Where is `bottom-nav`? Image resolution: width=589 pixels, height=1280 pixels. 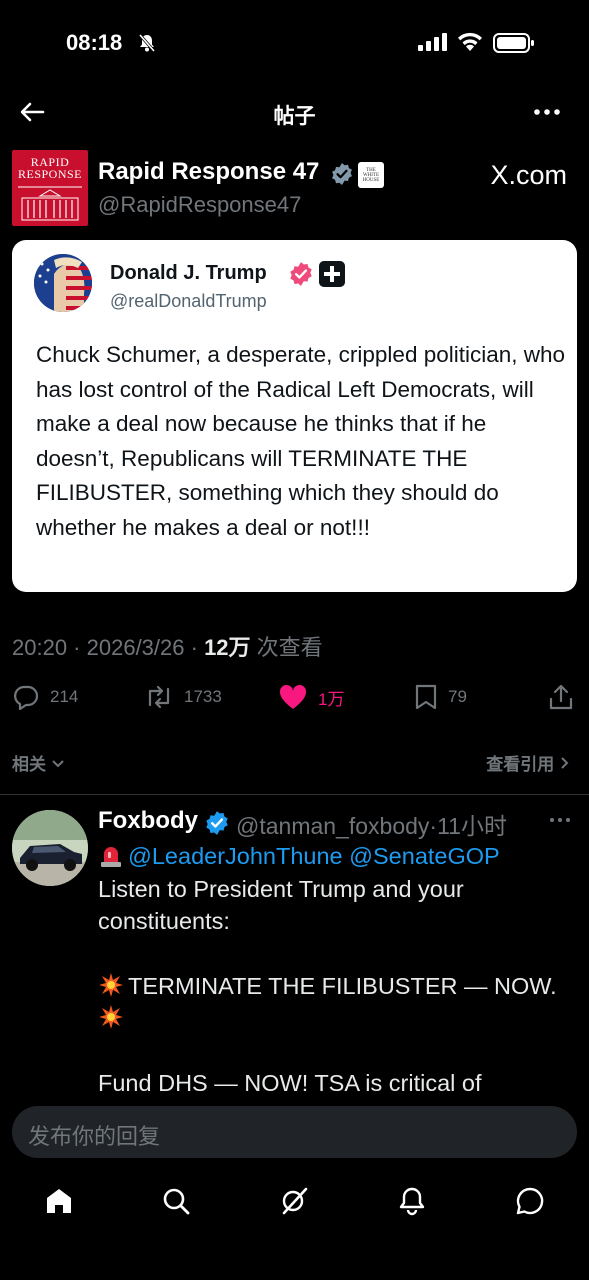 bottom-nav is located at coordinates (294, 1227).